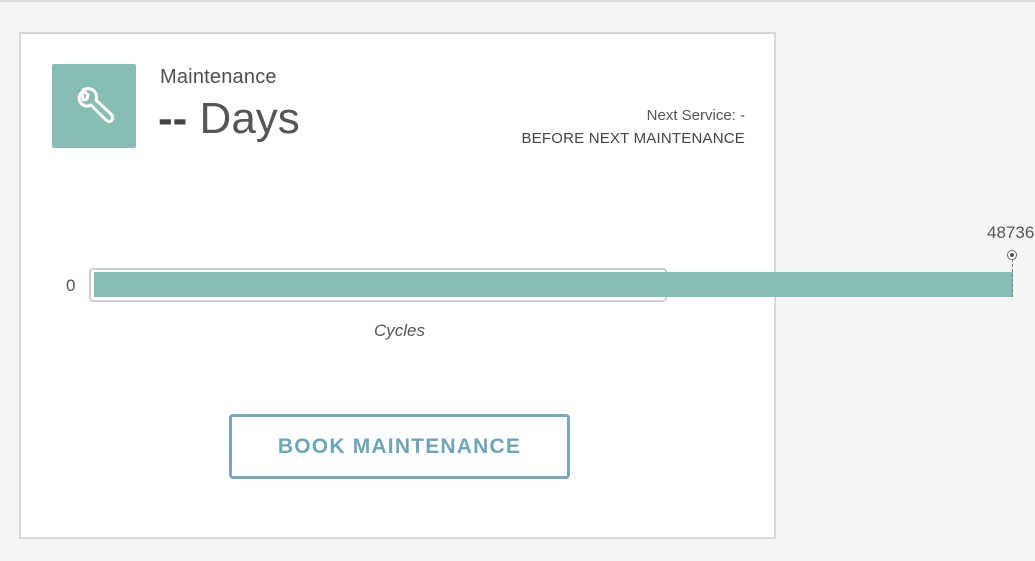 The width and height of the screenshot is (1035, 561). I want to click on next-service-text: Next Service: -, so click(695, 115).